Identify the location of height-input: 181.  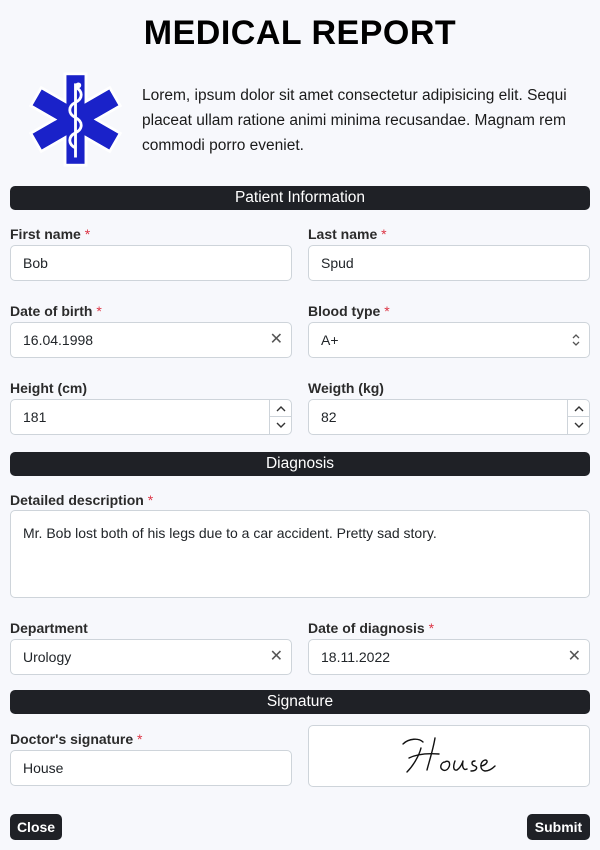
(151, 417).